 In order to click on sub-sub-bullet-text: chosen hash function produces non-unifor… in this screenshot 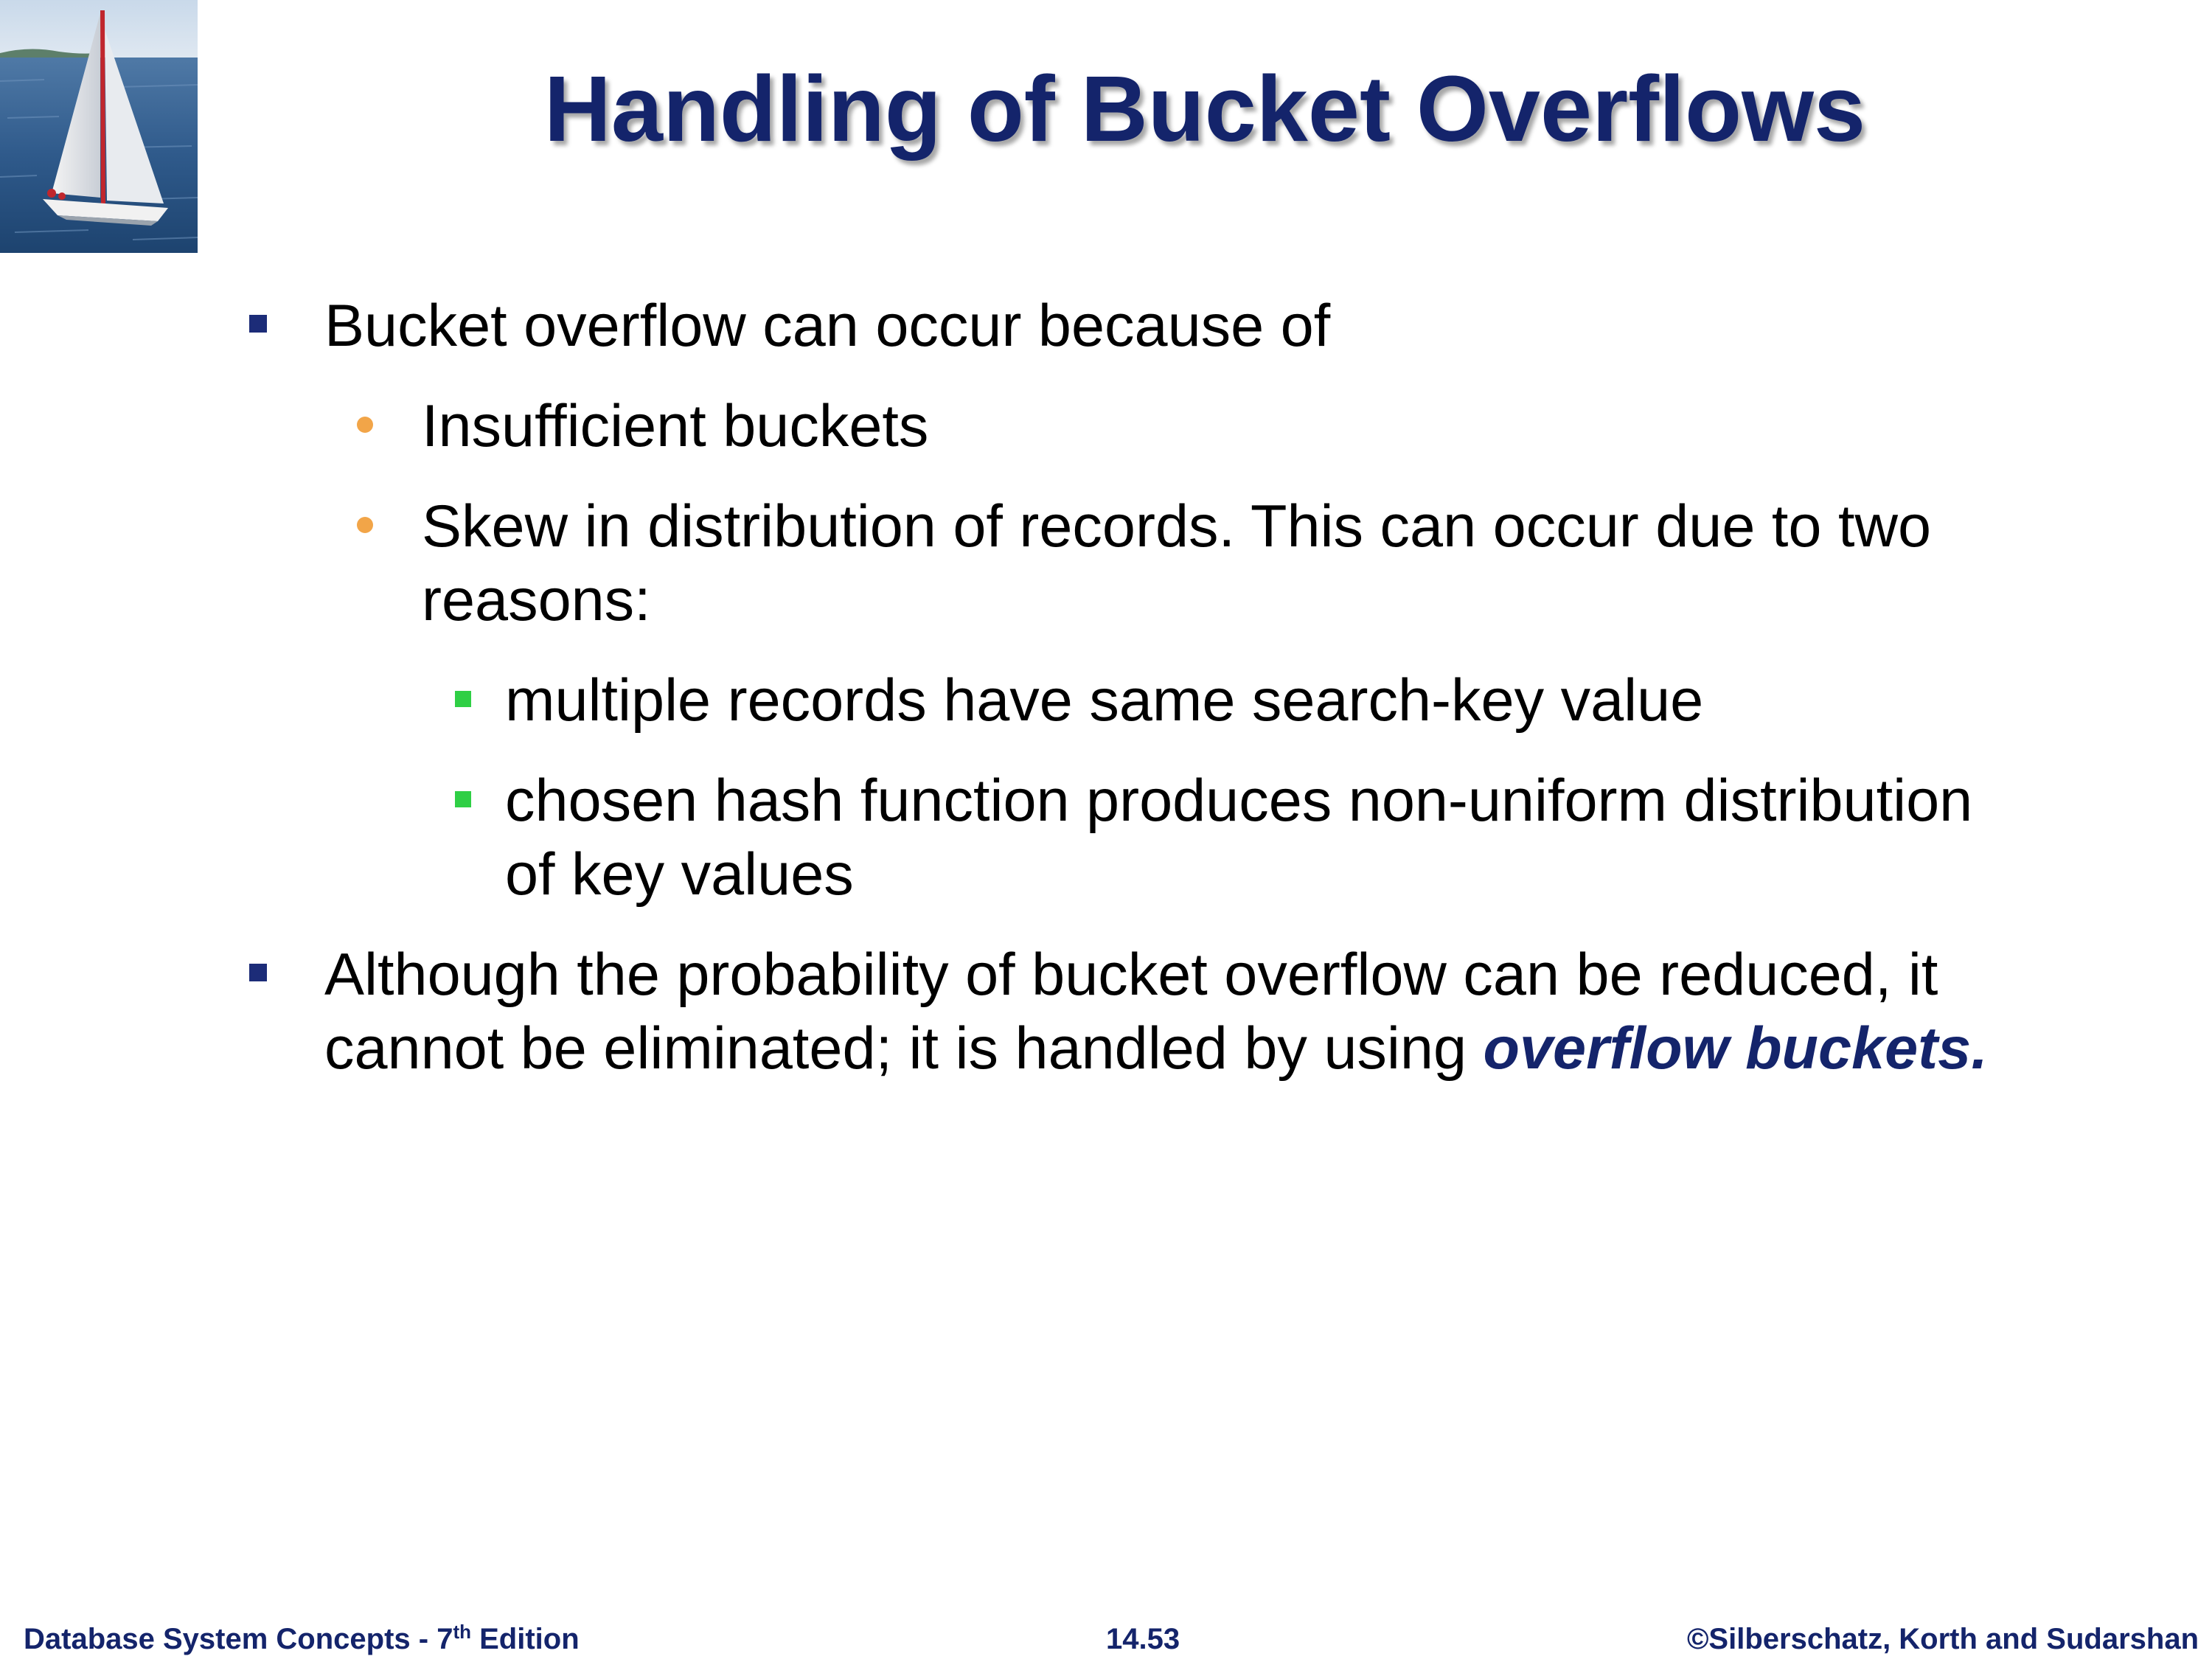, I will do `click(1239, 801)`.